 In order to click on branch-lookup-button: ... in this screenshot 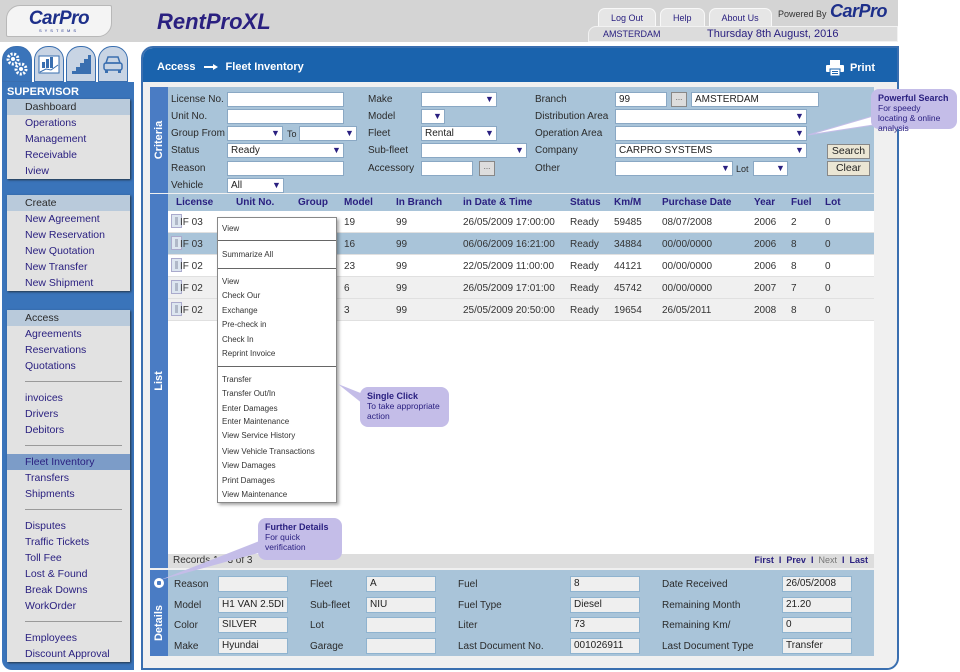, I will do `click(679, 99)`.